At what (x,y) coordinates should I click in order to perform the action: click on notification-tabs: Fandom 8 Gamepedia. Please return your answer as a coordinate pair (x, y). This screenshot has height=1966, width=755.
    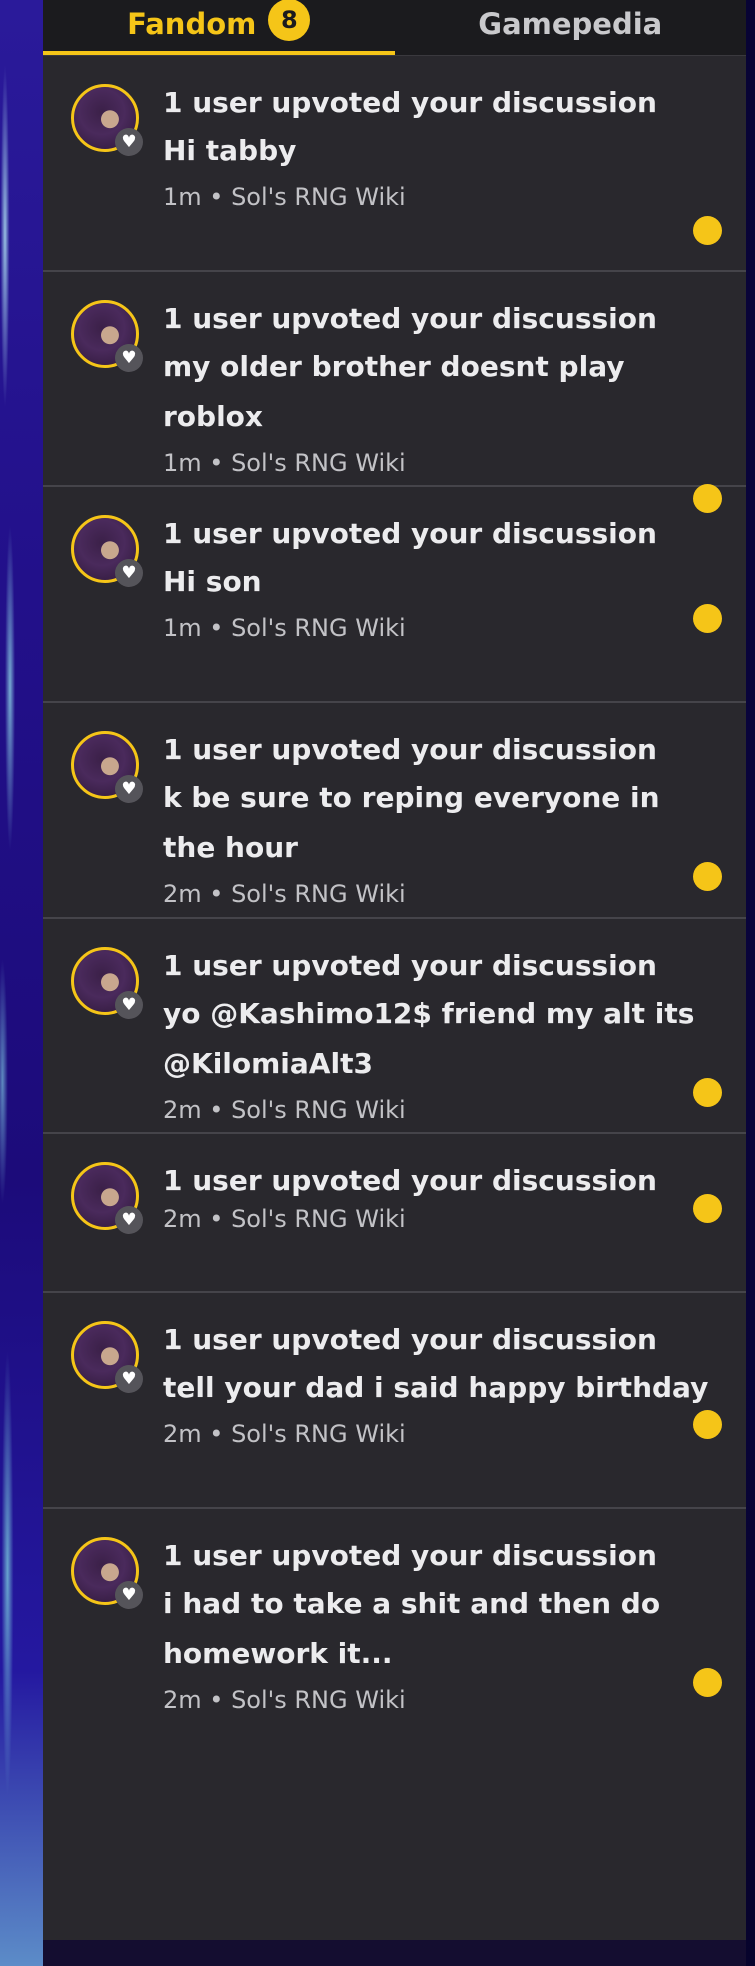
    Looking at the image, I should click on (394, 28).